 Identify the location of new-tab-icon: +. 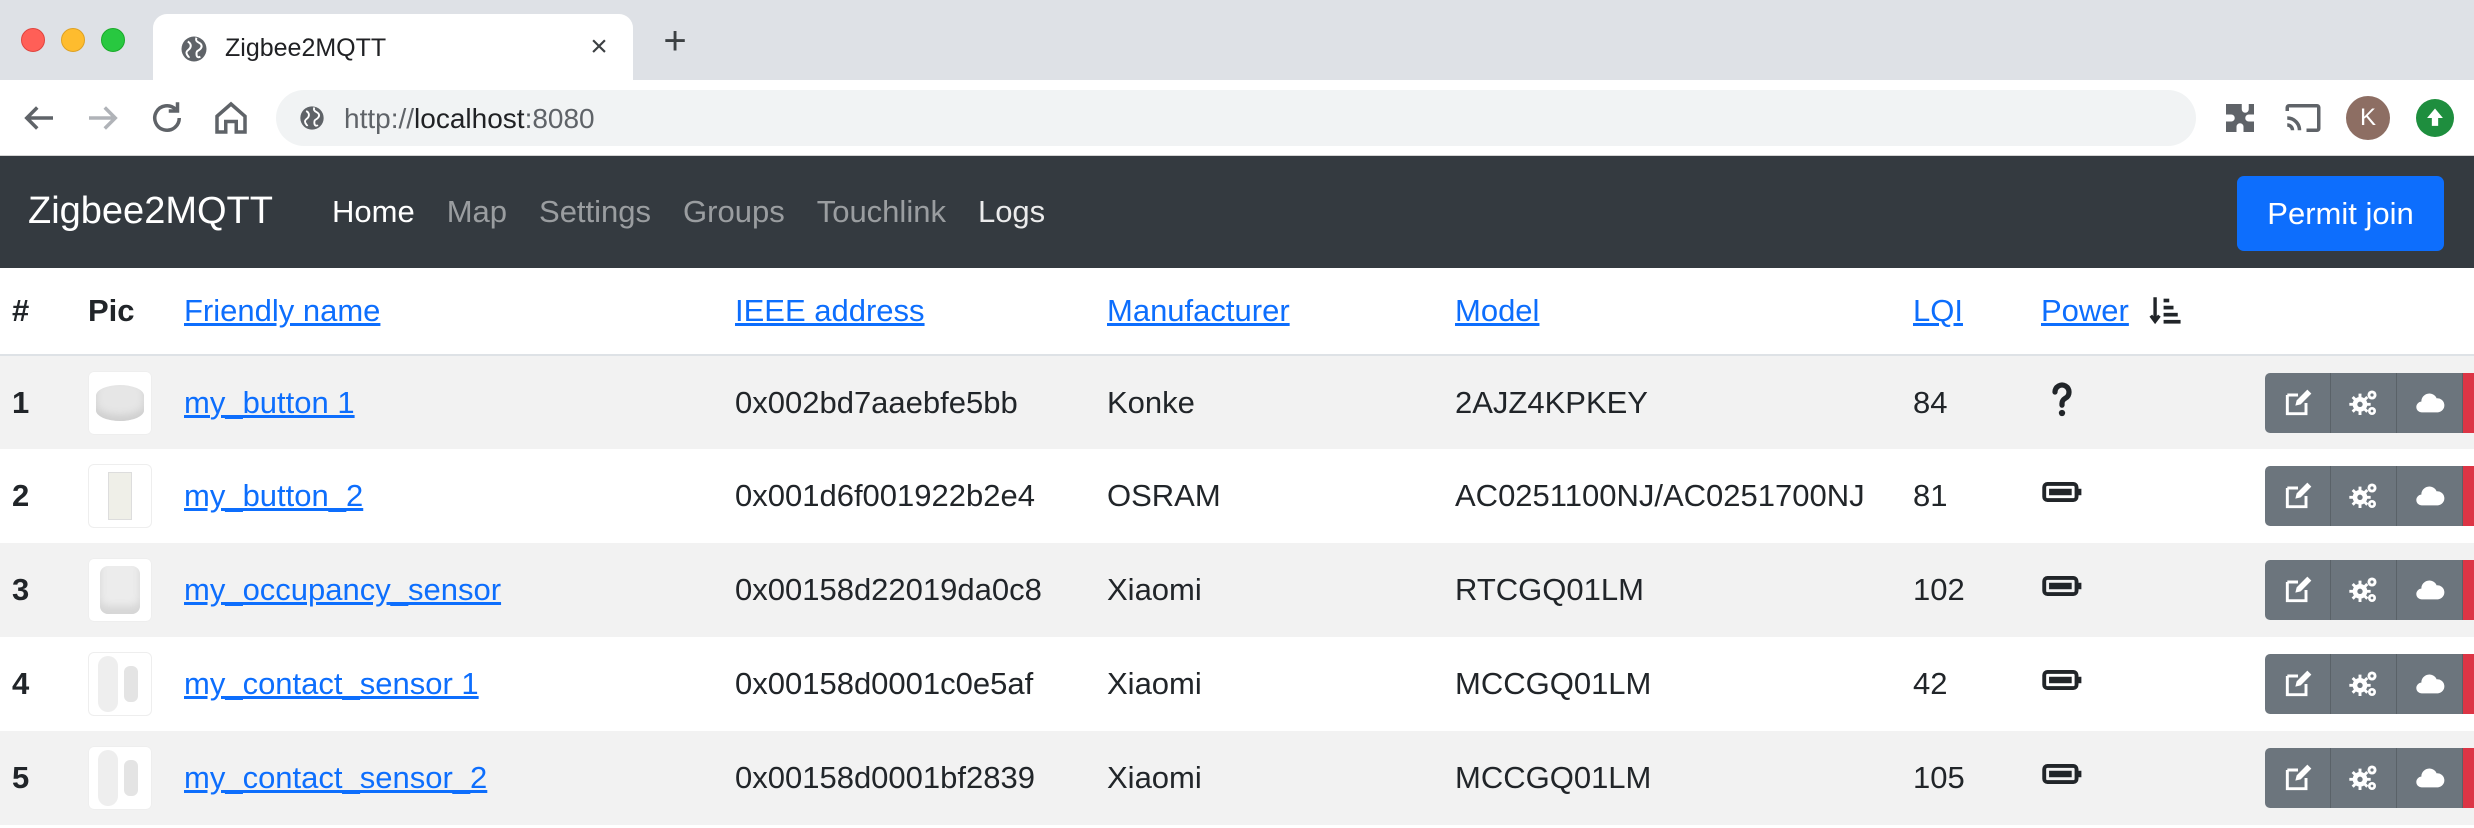
(675, 41).